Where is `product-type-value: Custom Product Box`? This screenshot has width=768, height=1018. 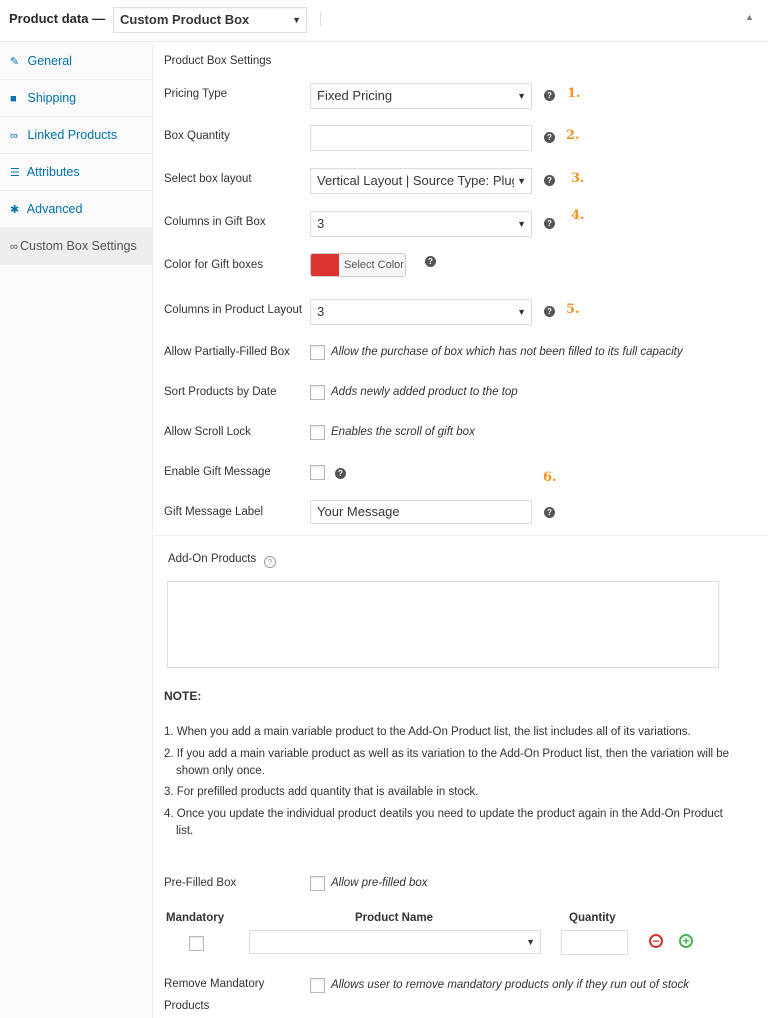
product-type-value: Custom Product Box is located at coordinates (185, 19).